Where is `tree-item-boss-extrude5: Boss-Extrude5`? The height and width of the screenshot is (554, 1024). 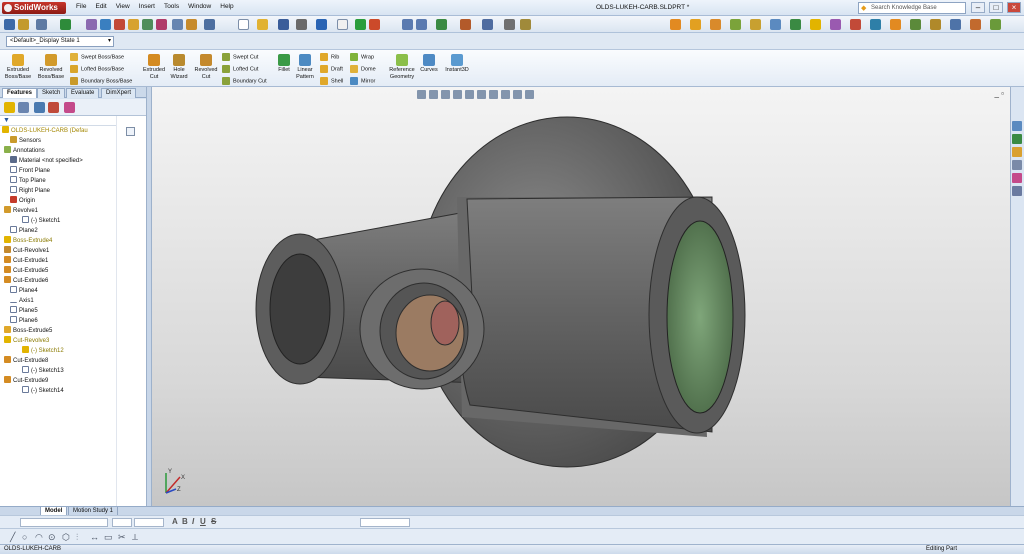
tree-item-boss-extrude5: Boss-Extrude5 is located at coordinates (28, 331).